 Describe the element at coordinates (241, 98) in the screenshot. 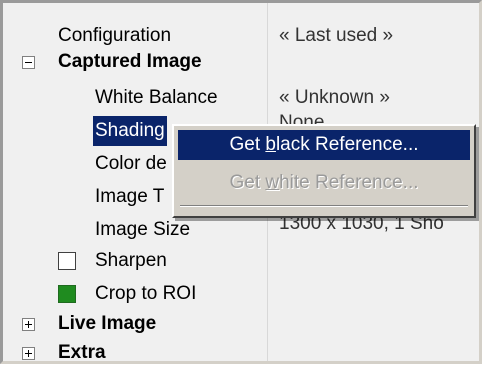

I see `tree-row-white-balance: White Balance « Unknown »` at that location.